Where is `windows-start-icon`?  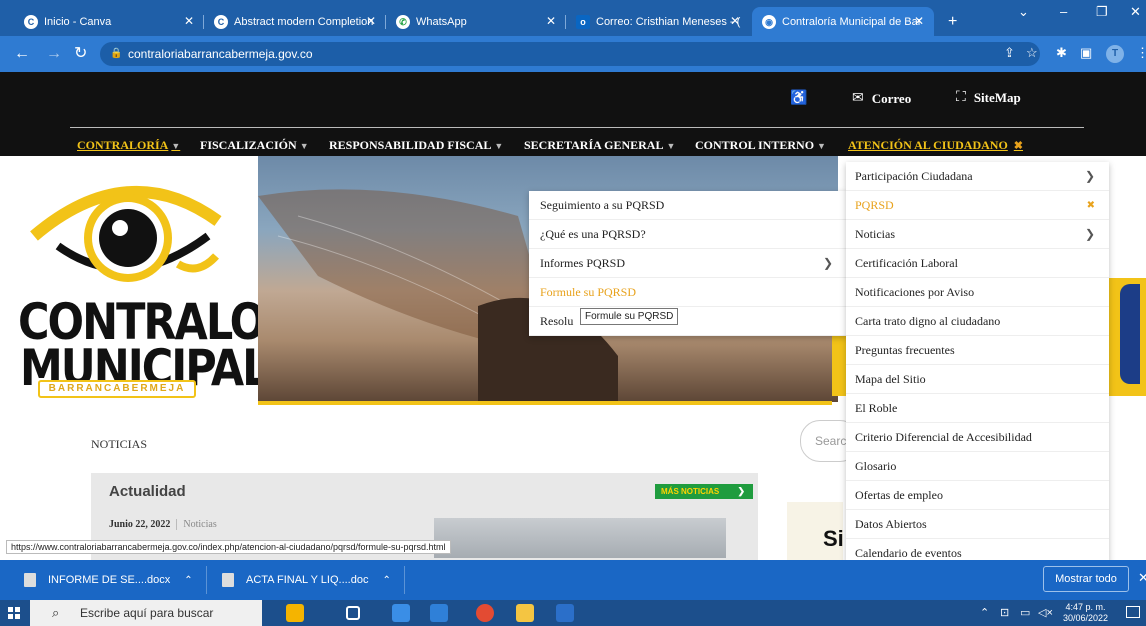 windows-start-icon is located at coordinates (14, 613).